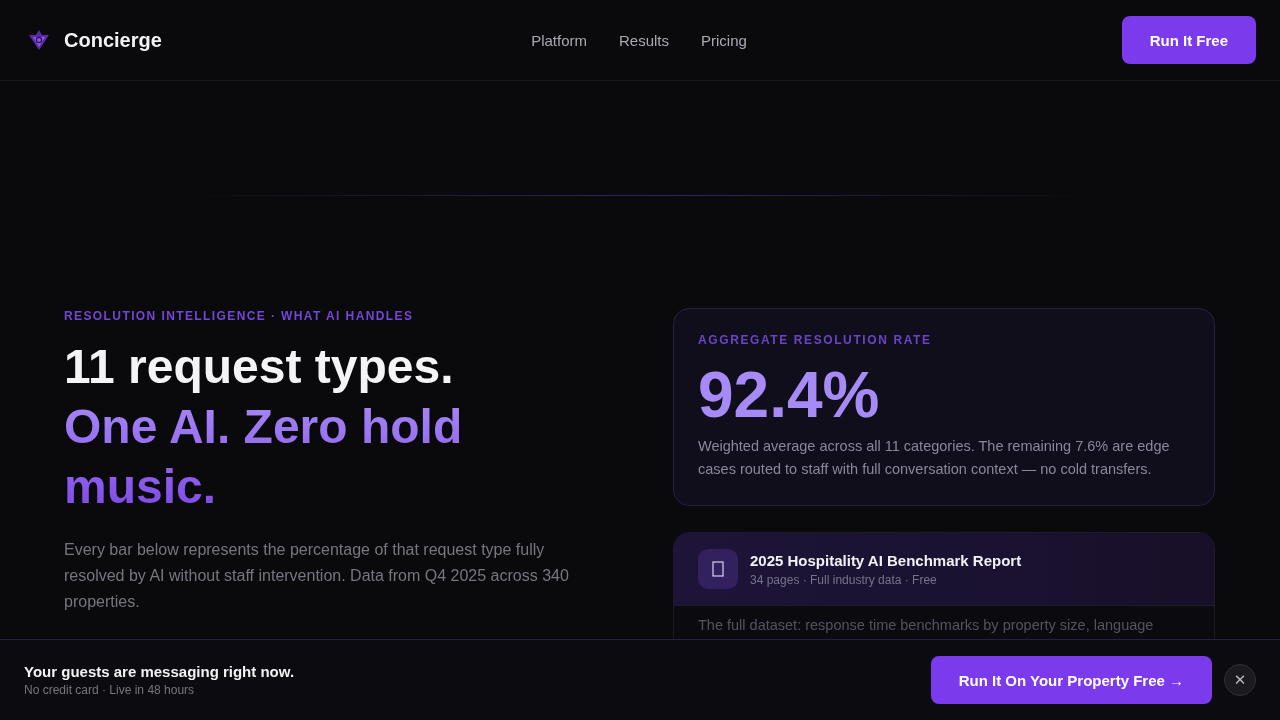 This screenshot has width=1280, height=720. I want to click on nav-link: Platform, so click(559, 40).